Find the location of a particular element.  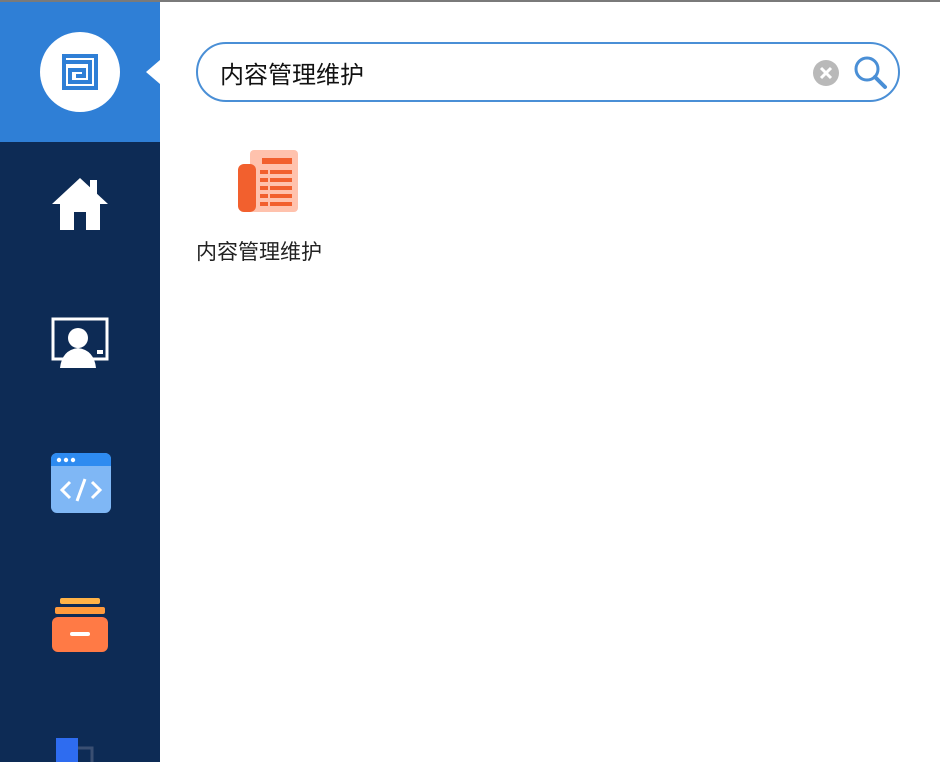

sidebar-header is located at coordinates (80, 72).